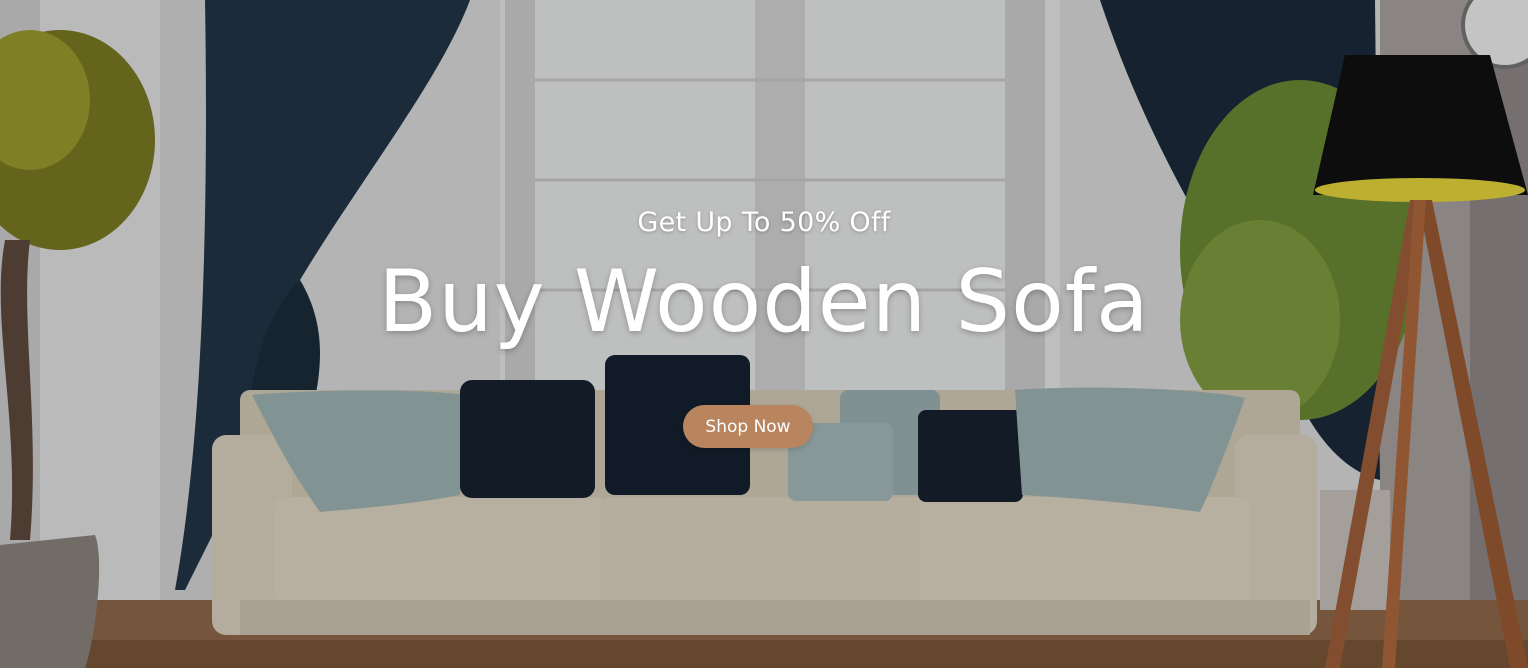 This screenshot has height=668, width=1528. What do you see at coordinates (748, 426) in the screenshot?
I see `shop-now-button: Shop Now` at bounding box center [748, 426].